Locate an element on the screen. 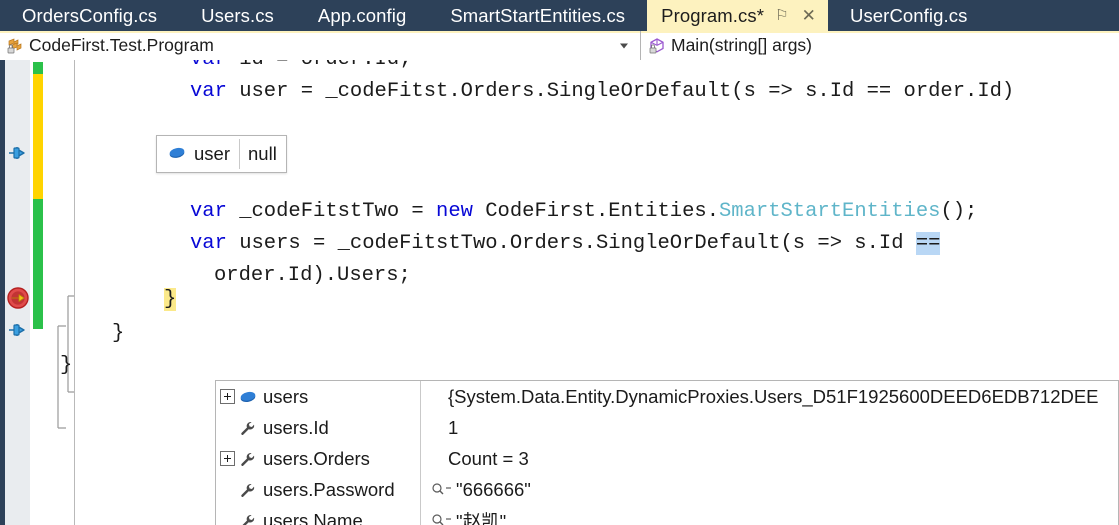  watch-value: Count = 3 is located at coordinates (480, 459).